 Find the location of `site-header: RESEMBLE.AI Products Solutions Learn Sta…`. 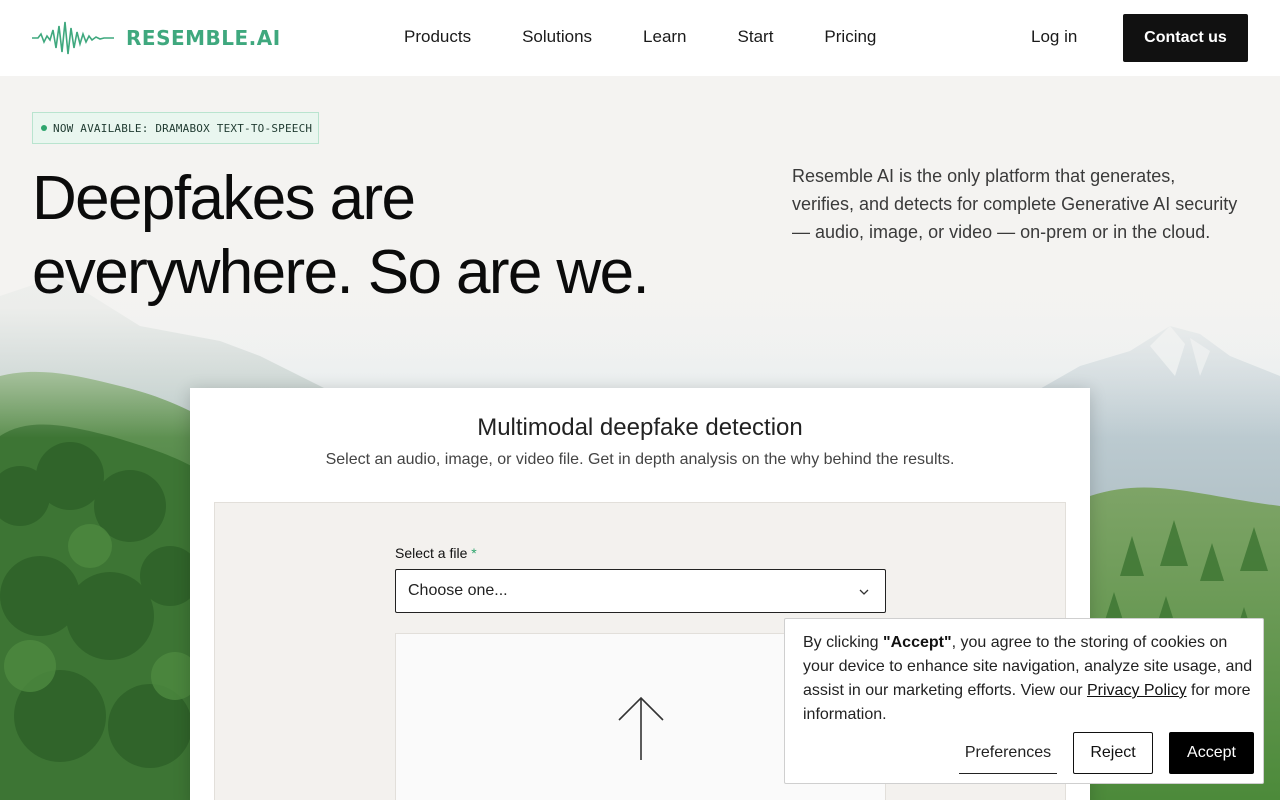

site-header: RESEMBLE.AI Products Solutions Learn Sta… is located at coordinates (640, 38).